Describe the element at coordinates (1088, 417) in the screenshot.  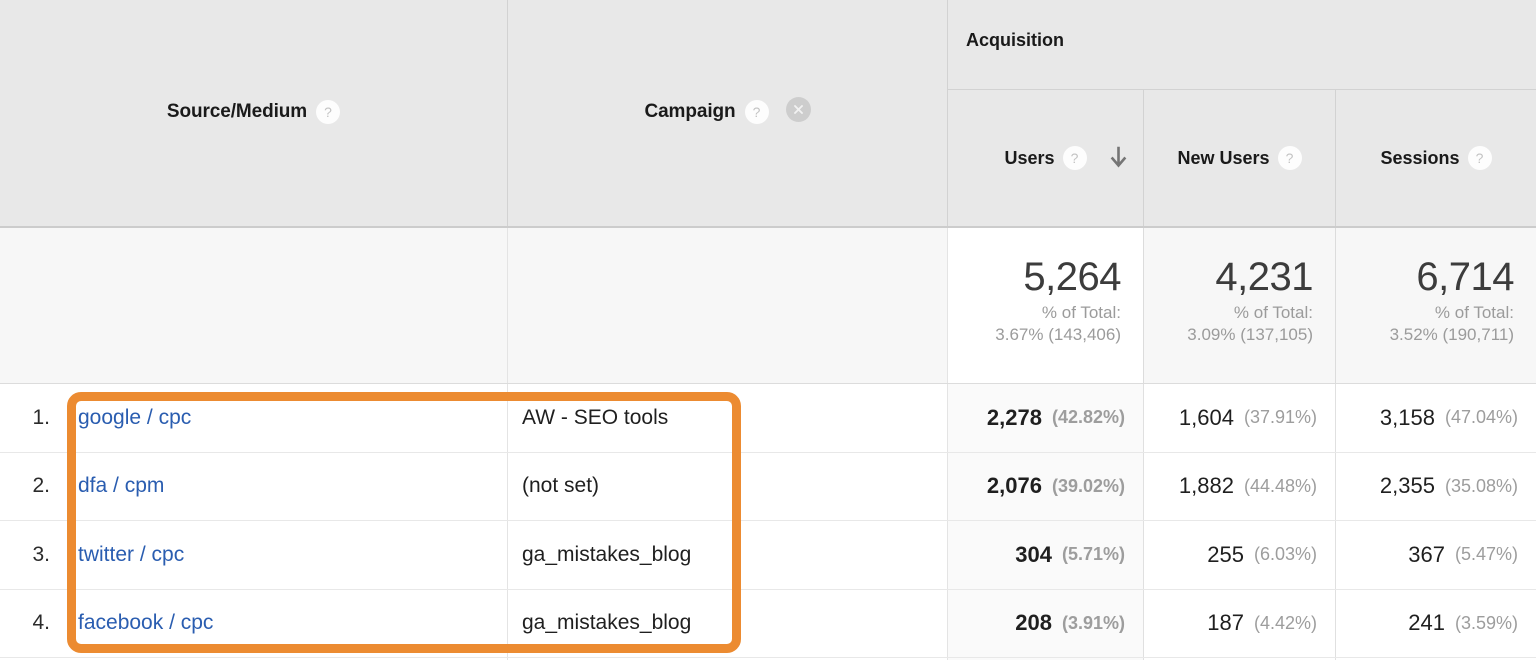
I see `metric-percent: (42.82%)` at that location.